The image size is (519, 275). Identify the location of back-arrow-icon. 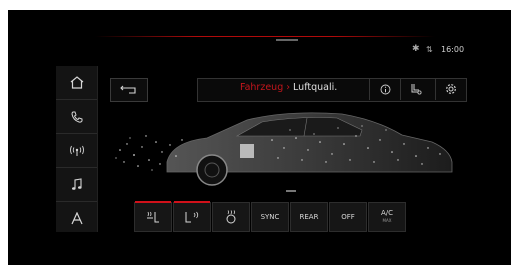
(128, 89).